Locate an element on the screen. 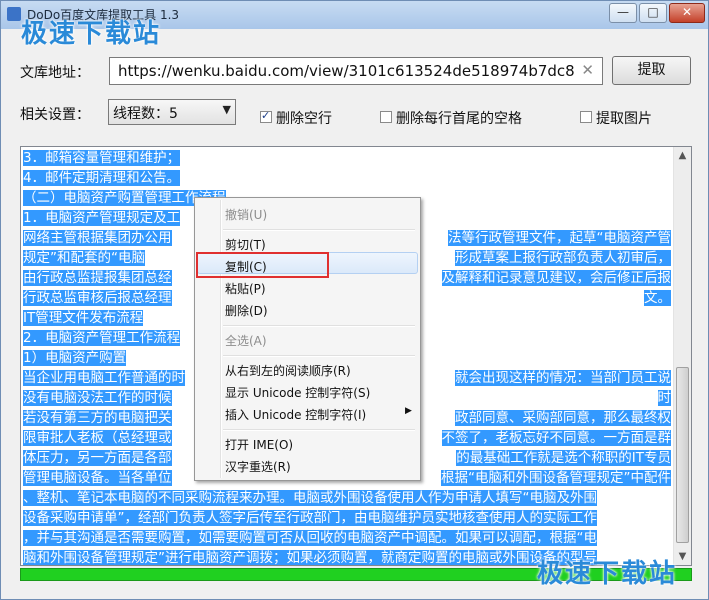 The height and width of the screenshot is (600, 709). content-line: 若没有第三方的电脑把关 is located at coordinates (97, 418).